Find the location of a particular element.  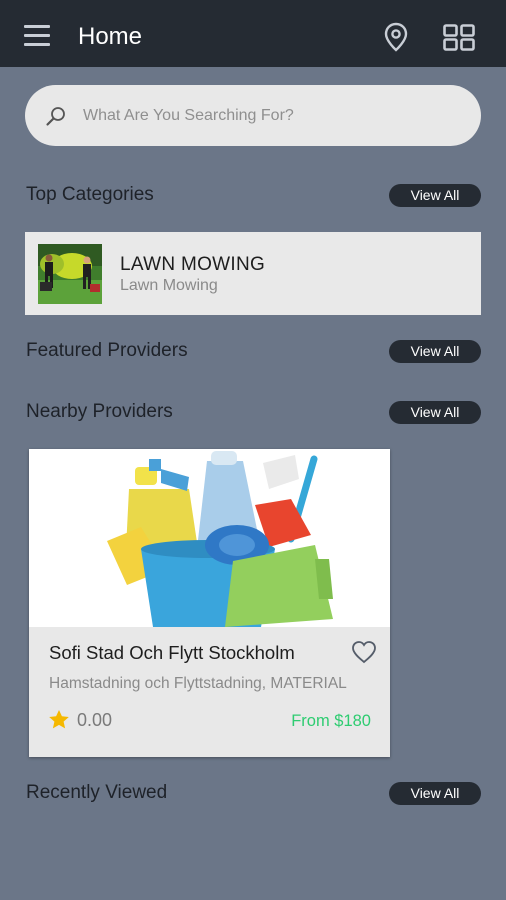

search-bar is located at coordinates (253, 115).